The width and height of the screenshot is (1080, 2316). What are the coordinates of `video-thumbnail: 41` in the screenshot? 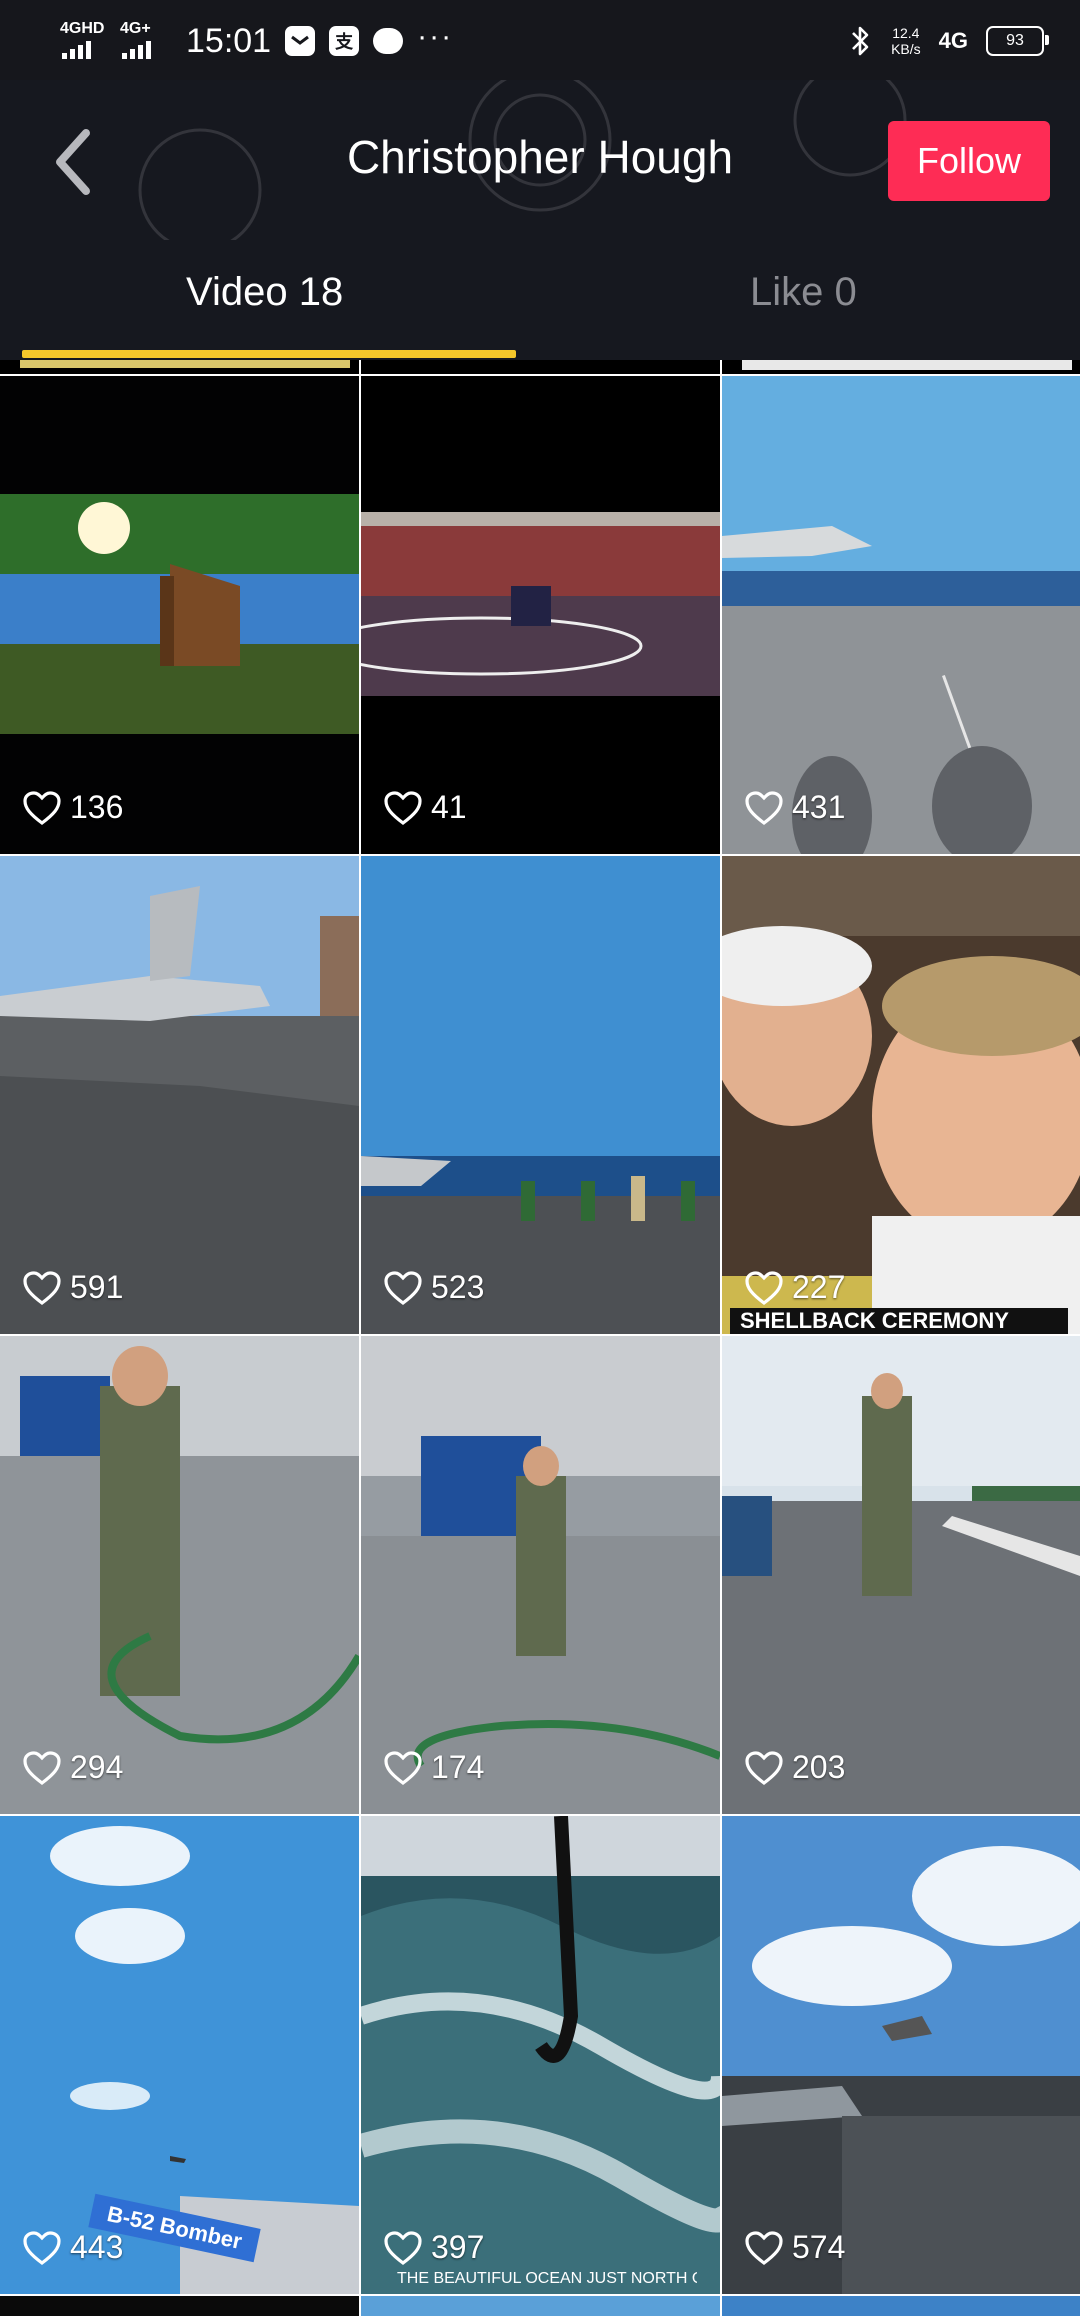 It's located at (540, 615).